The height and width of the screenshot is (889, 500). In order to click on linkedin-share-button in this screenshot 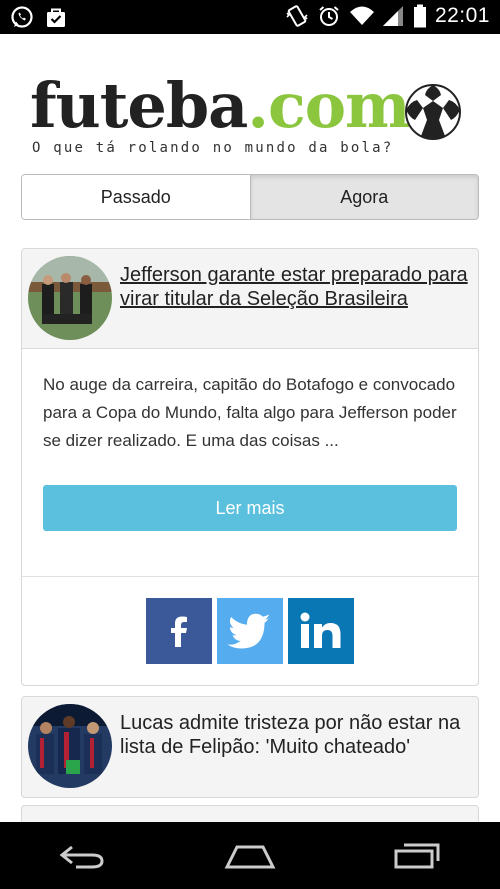, I will do `click(321, 631)`.